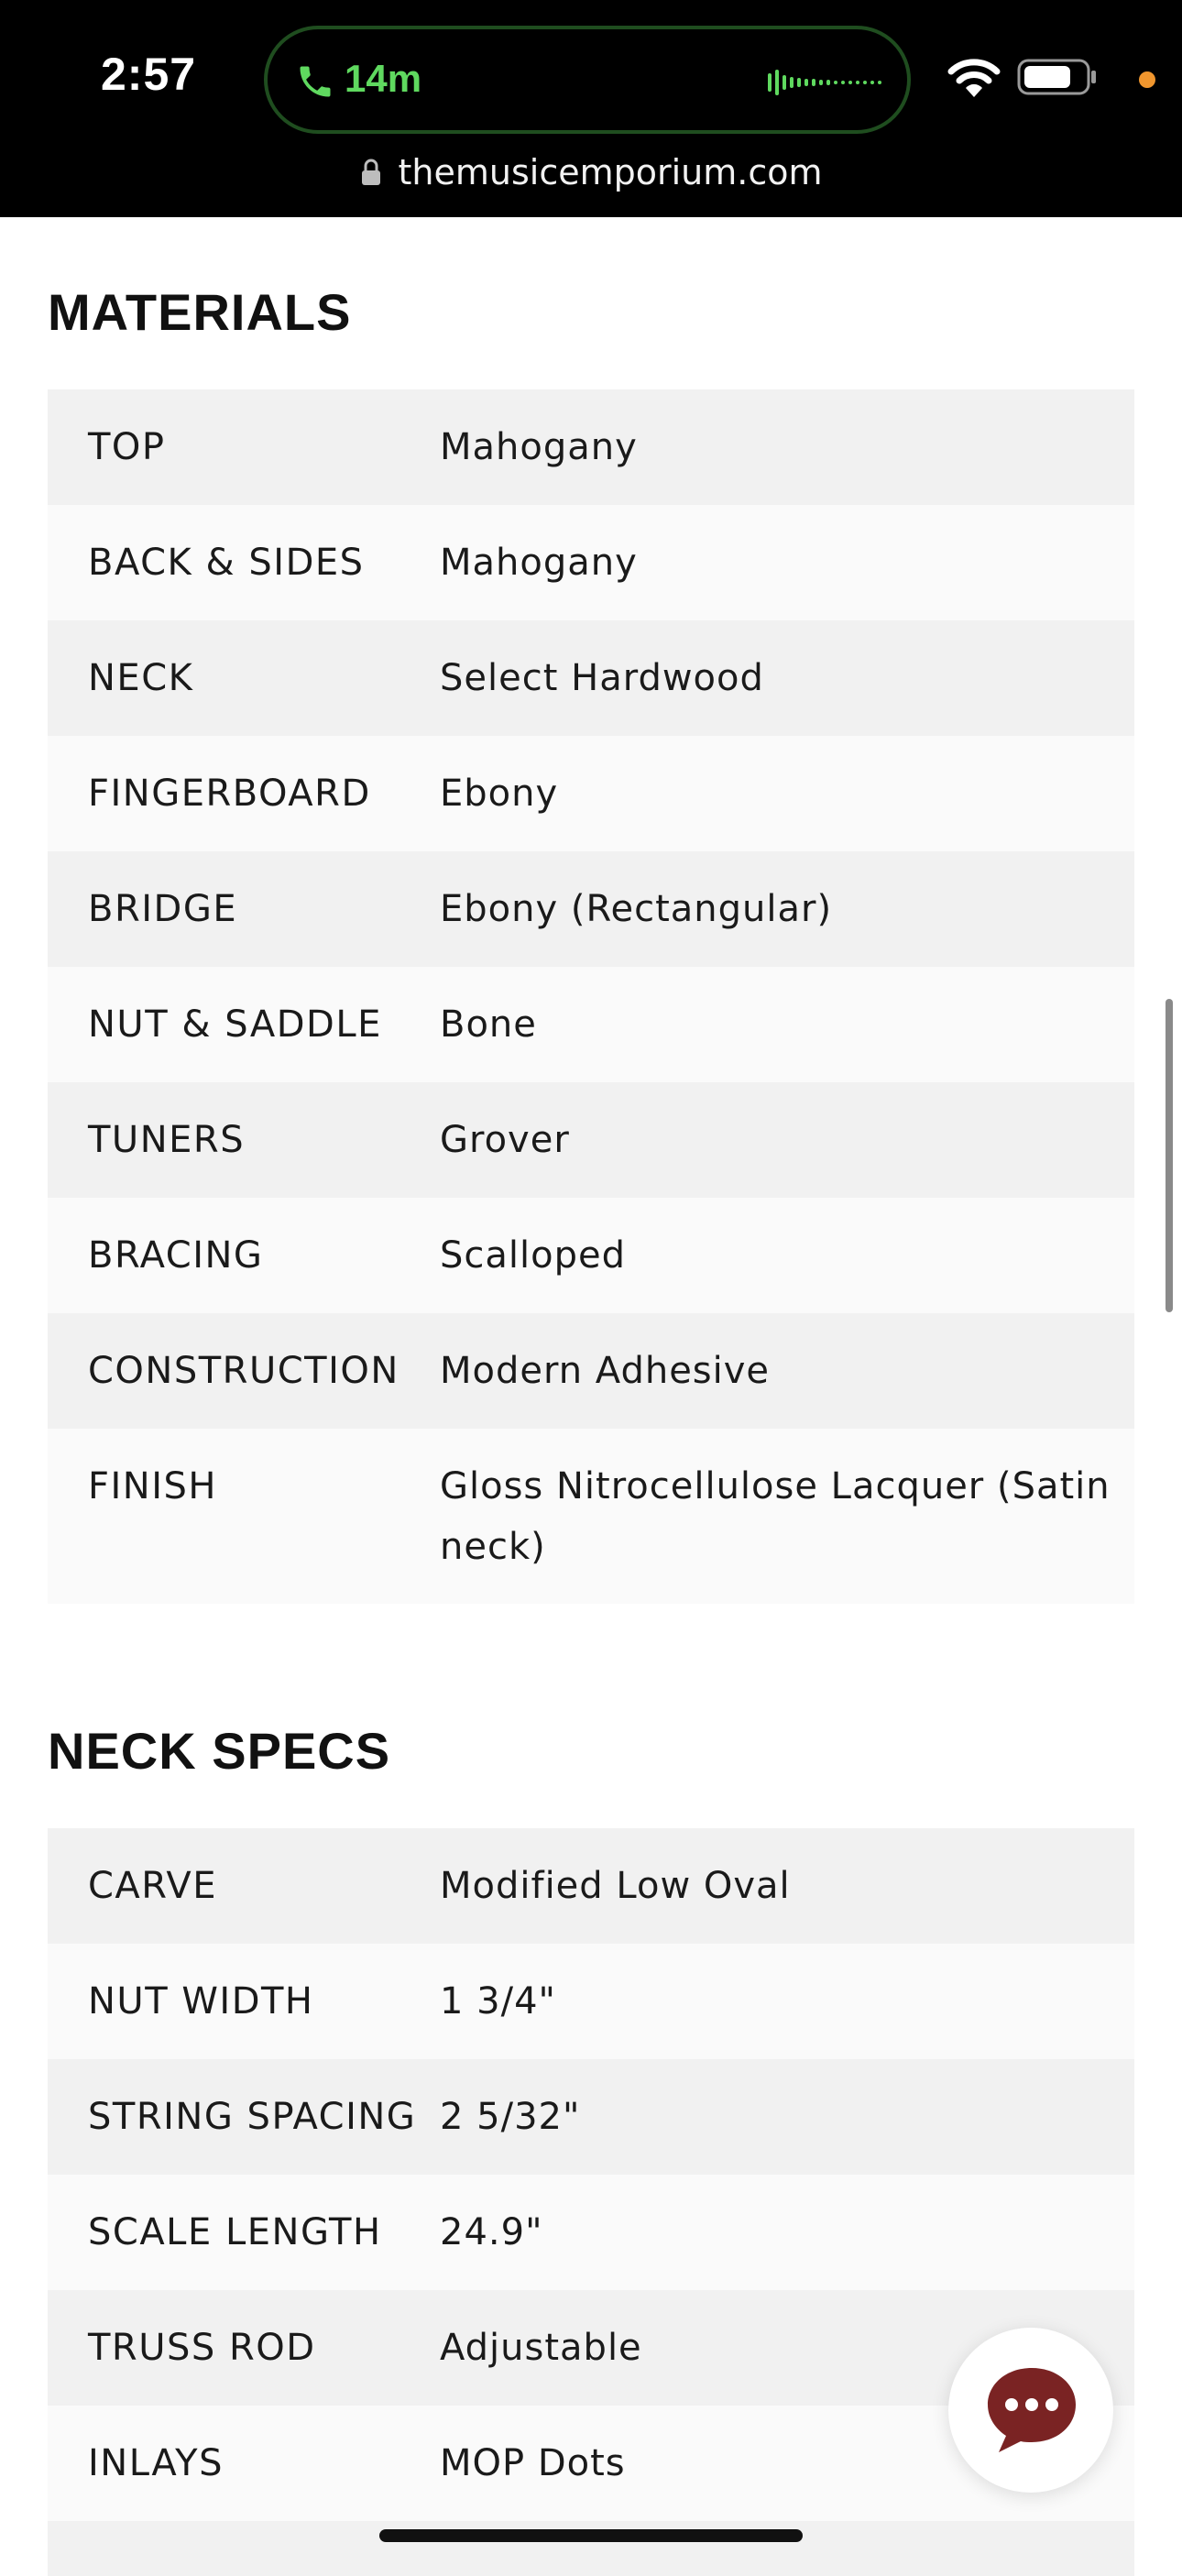  What do you see at coordinates (498, 2001) in the screenshot?
I see `spec-value: 1 3/4"` at bounding box center [498, 2001].